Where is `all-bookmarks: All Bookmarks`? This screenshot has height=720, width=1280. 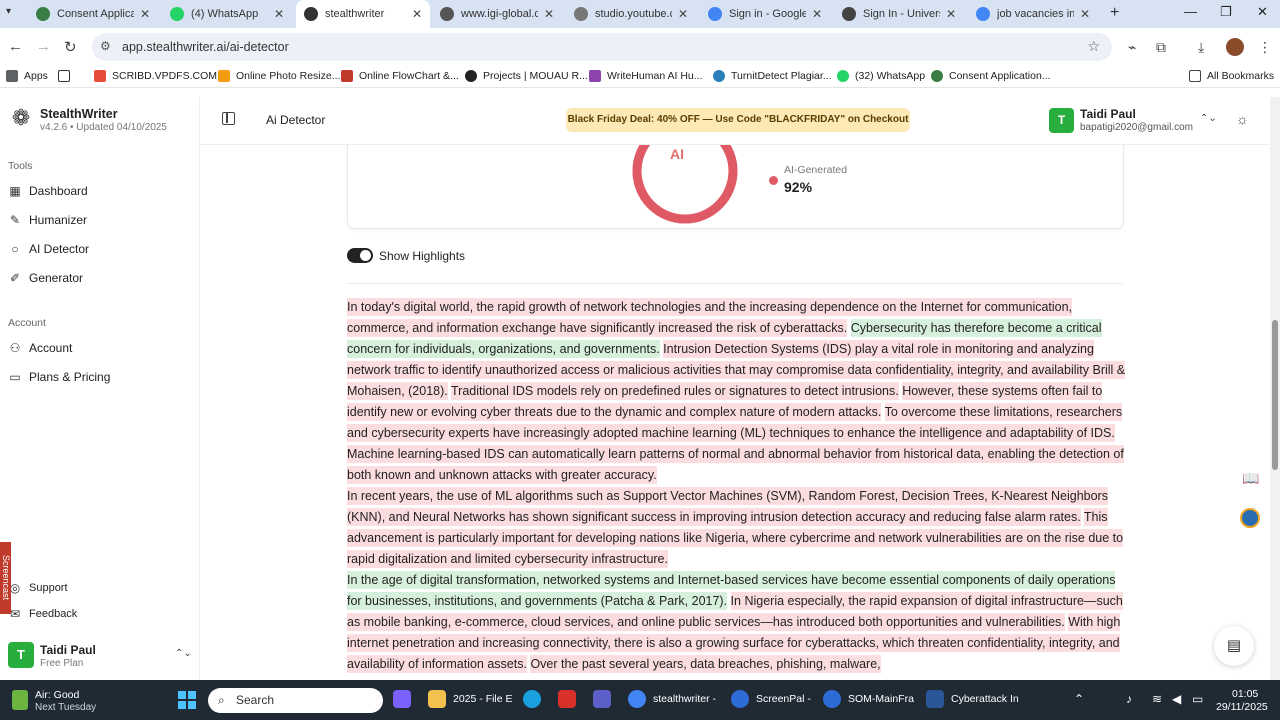 all-bookmarks: All Bookmarks is located at coordinates (1231, 76).